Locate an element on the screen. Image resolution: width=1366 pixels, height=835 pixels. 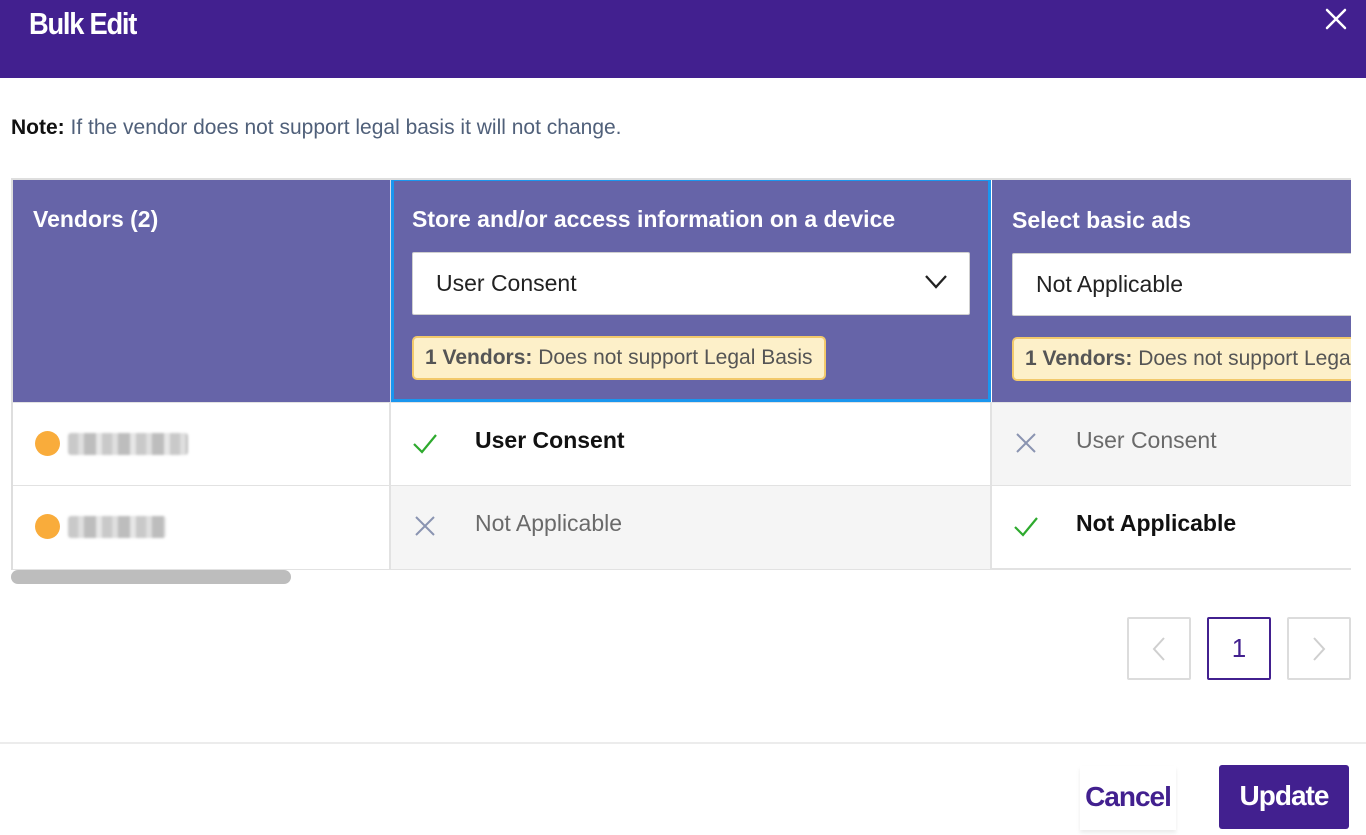
purpose-title: Select basic ads is located at coordinates (1101, 220).